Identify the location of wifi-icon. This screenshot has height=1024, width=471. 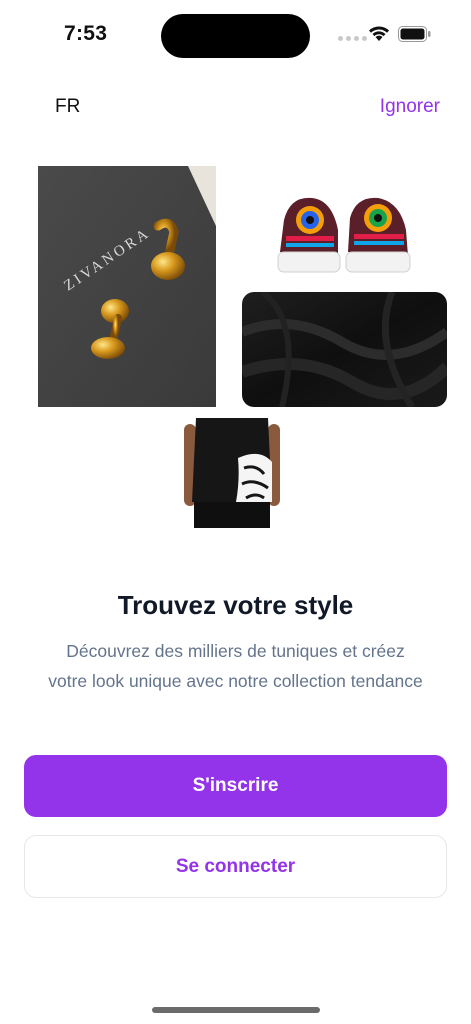
(379, 33).